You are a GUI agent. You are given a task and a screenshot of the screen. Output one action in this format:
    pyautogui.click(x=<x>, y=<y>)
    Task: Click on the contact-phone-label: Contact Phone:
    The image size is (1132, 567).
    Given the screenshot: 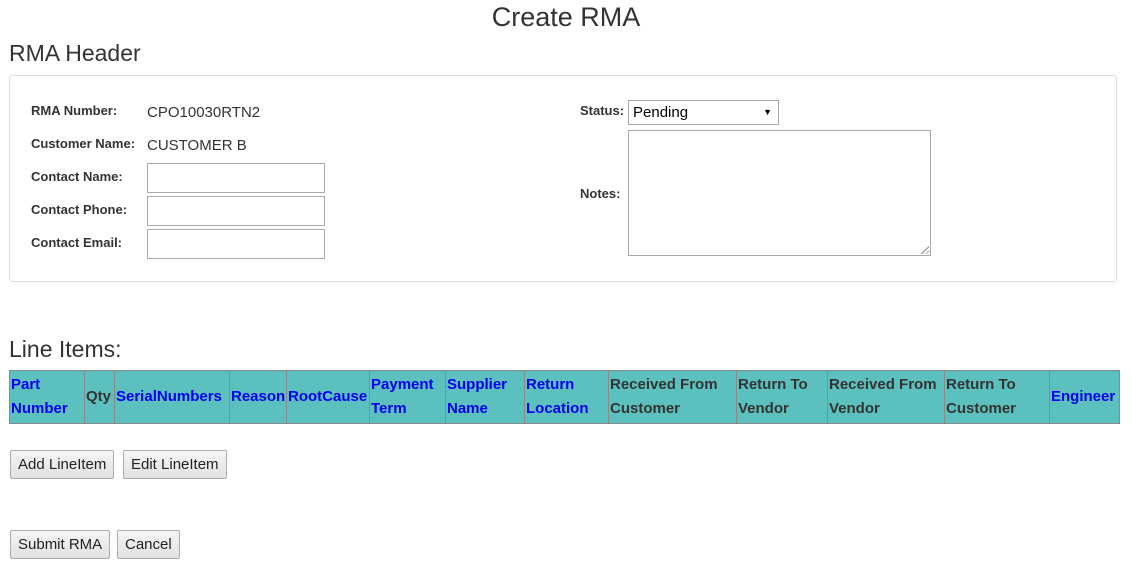 What is the action you would take?
    pyautogui.click(x=79, y=209)
    